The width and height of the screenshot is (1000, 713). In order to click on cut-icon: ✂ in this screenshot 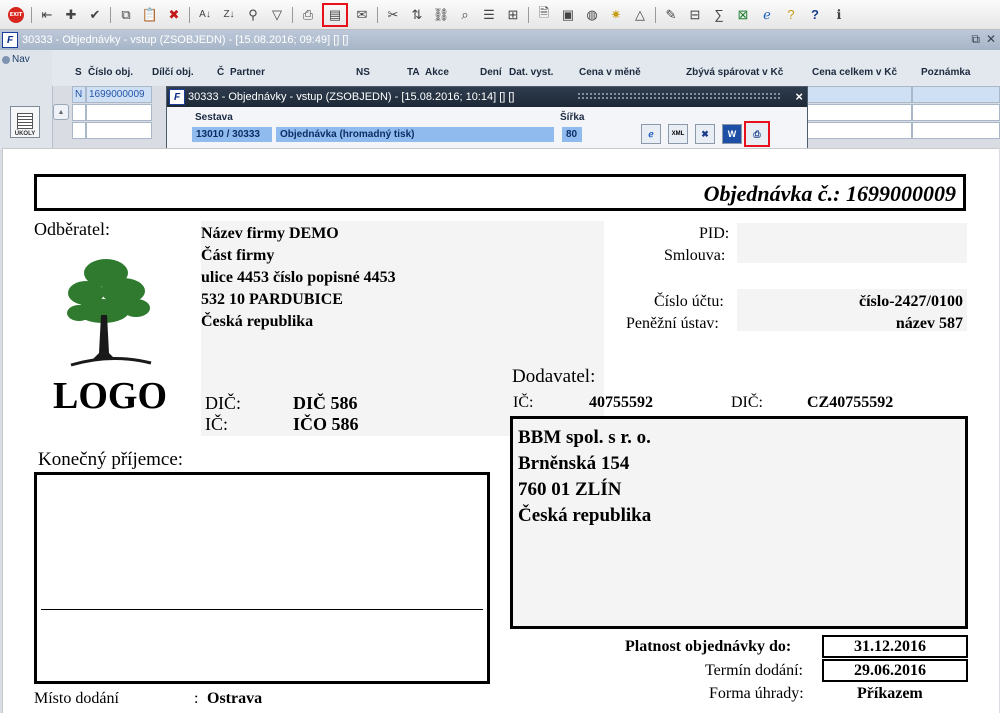, I will do `click(393, 15)`.